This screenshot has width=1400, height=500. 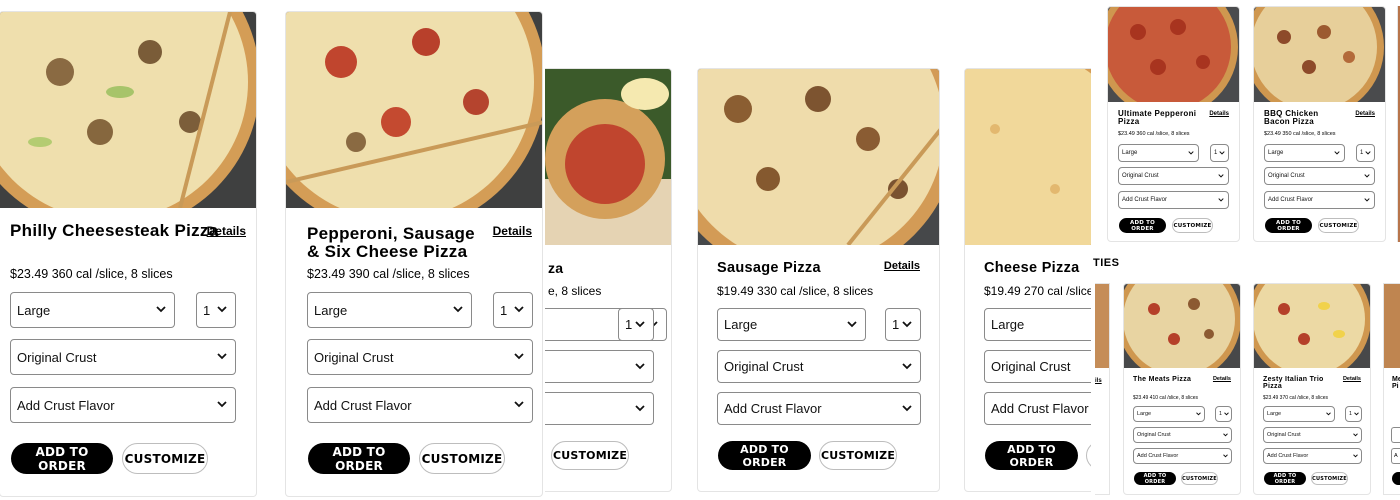 I want to click on crust-flavor-select, so click(x=599, y=408).